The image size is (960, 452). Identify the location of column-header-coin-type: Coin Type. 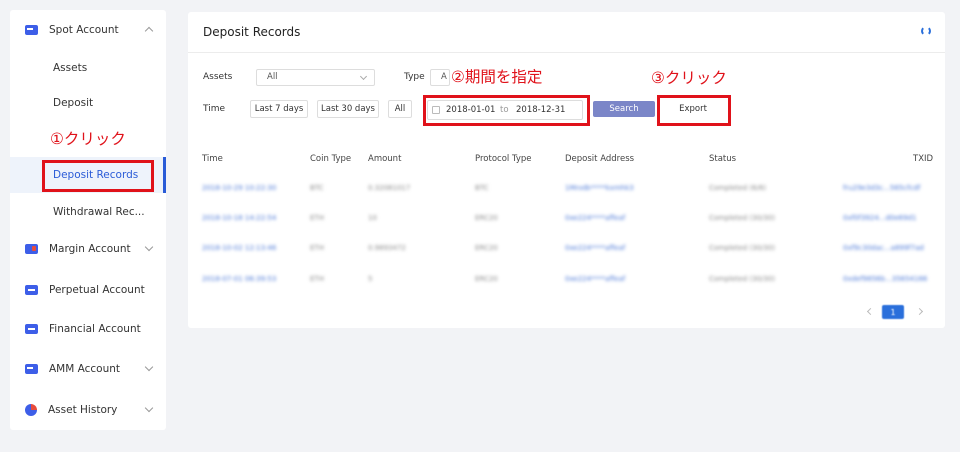
(331, 159).